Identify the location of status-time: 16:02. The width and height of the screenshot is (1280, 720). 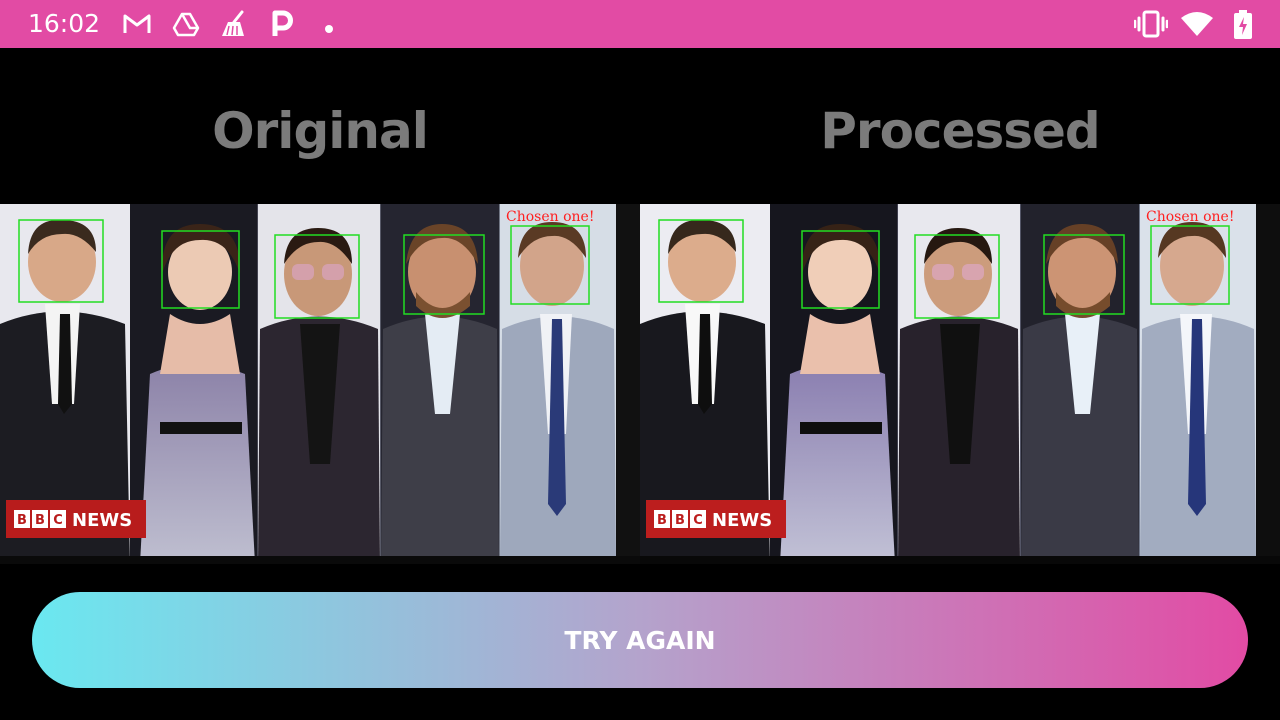
(64, 23).